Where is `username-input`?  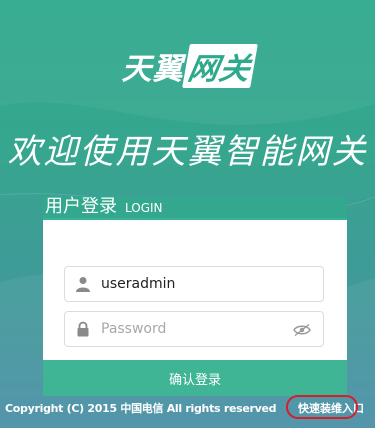
username-input is located at coordinates (191, 284).